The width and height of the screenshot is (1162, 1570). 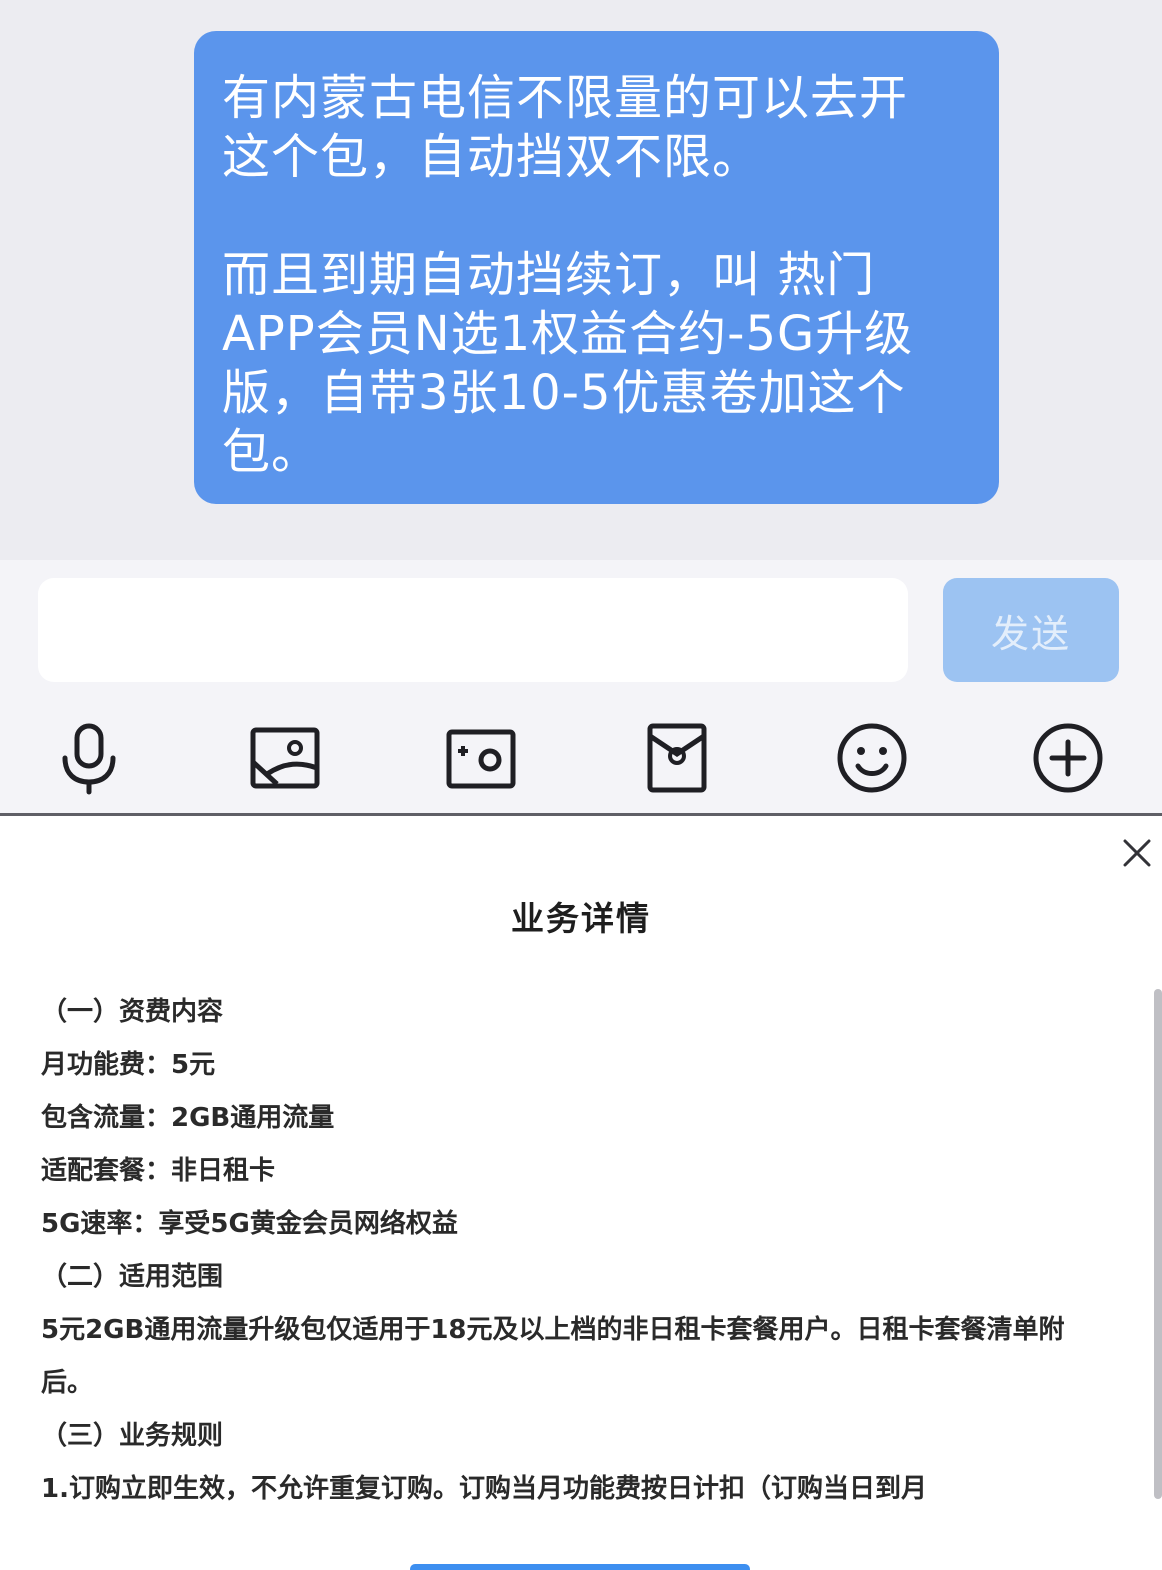 I want to click on confirm-button-edge, so click(x=580, y=1567).